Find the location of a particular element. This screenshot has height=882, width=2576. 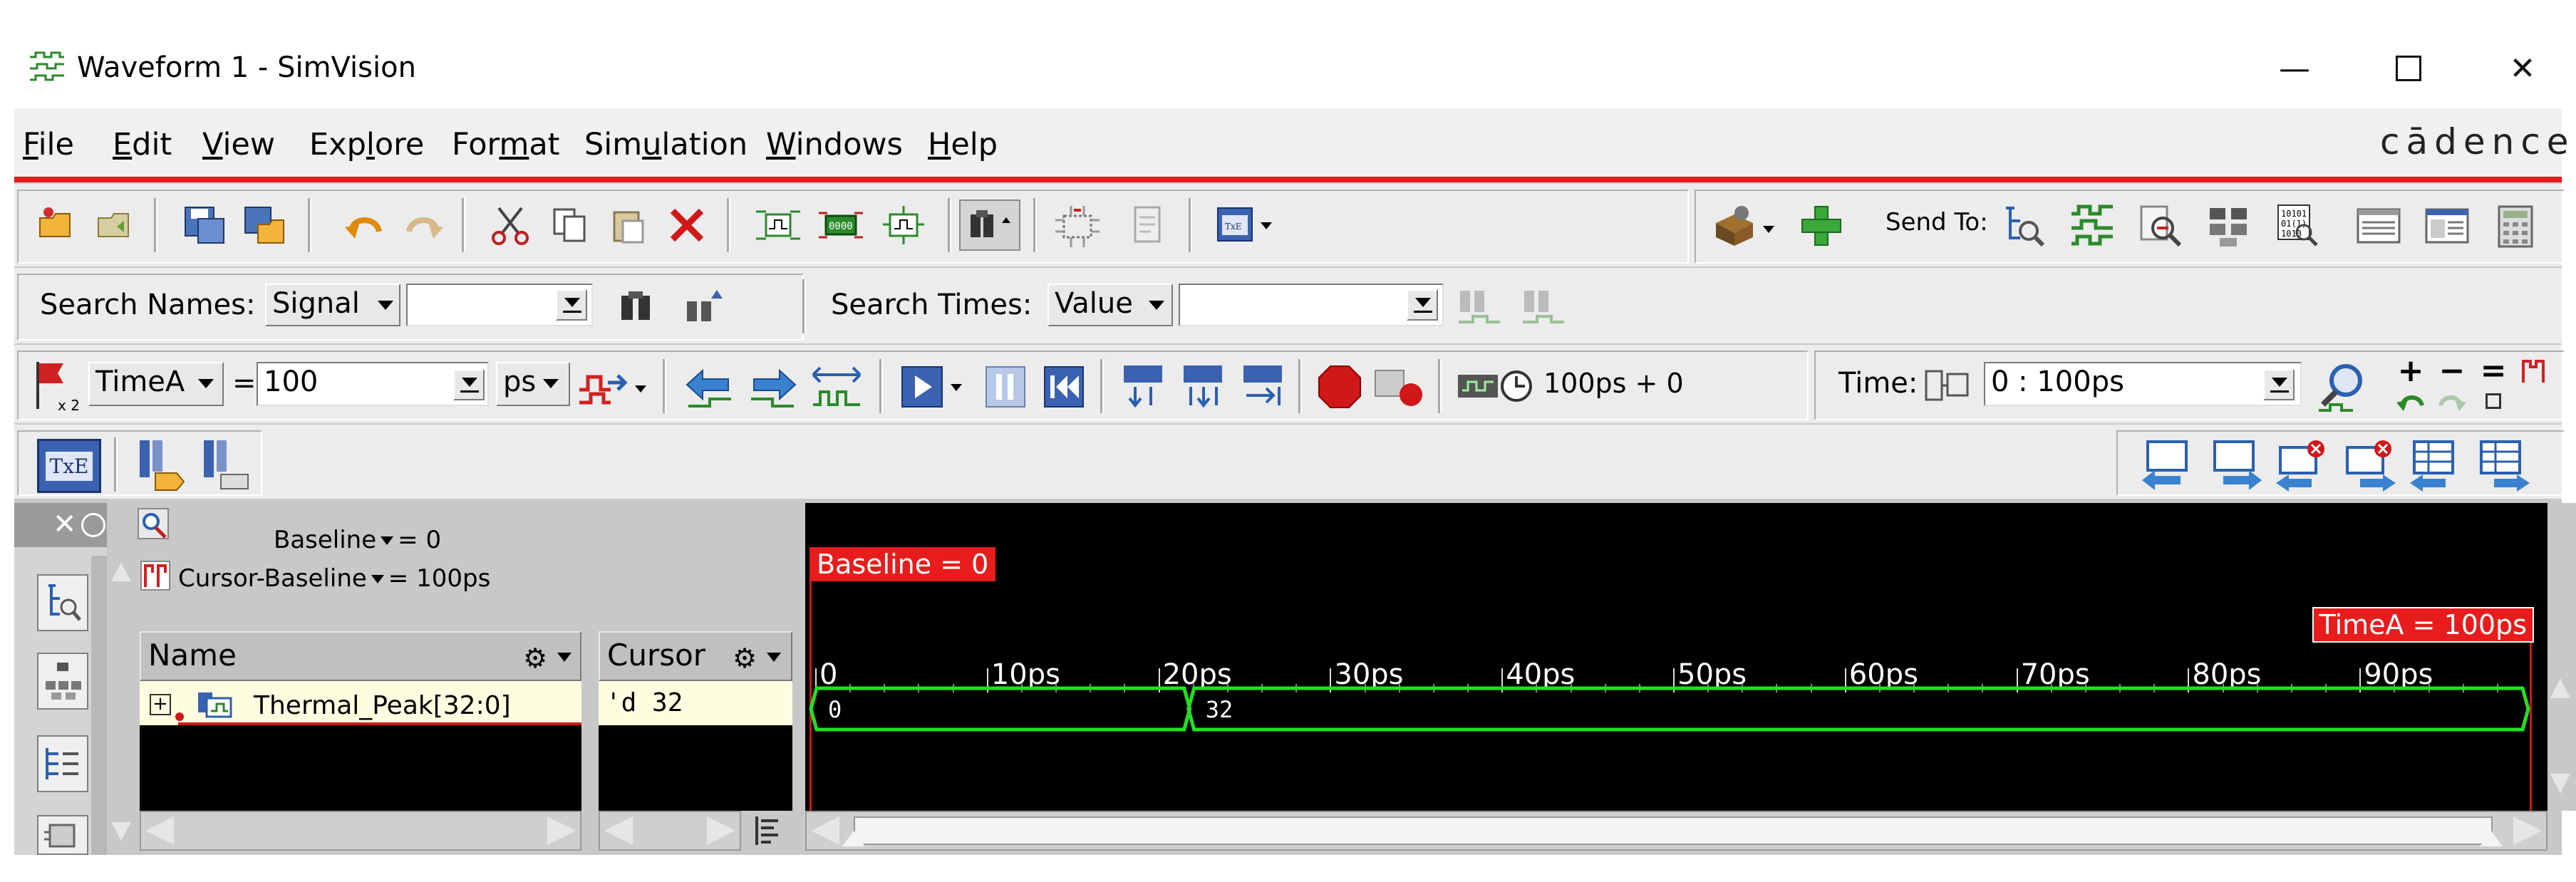

menu-windows: Windows is located at coordinates (834, 144).